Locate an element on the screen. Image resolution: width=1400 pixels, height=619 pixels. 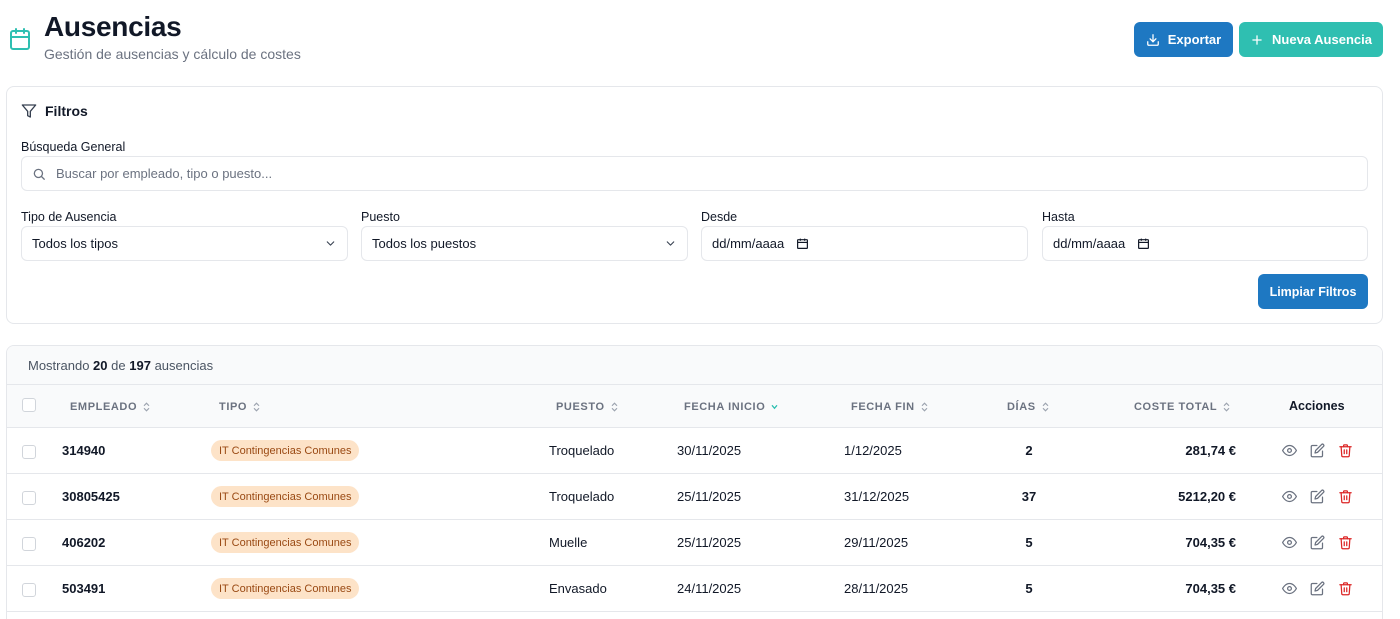
employee-id: 30805425 is located at coordinates (91, 496).